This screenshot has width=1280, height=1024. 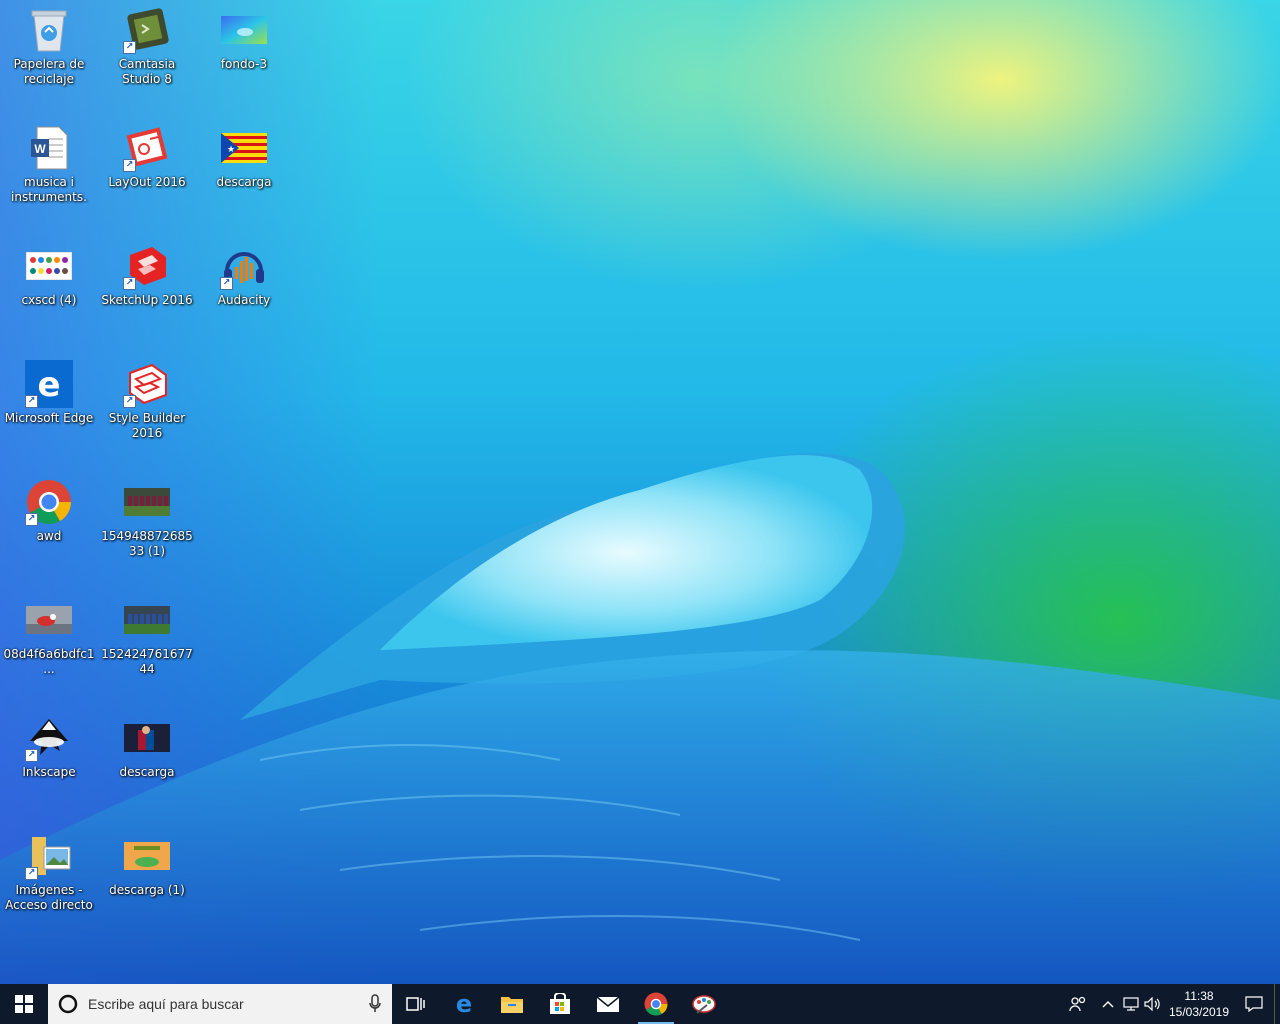 I want to click on desktop-icon-15242476167744: 15242476167744, so click(x=147, y=633).